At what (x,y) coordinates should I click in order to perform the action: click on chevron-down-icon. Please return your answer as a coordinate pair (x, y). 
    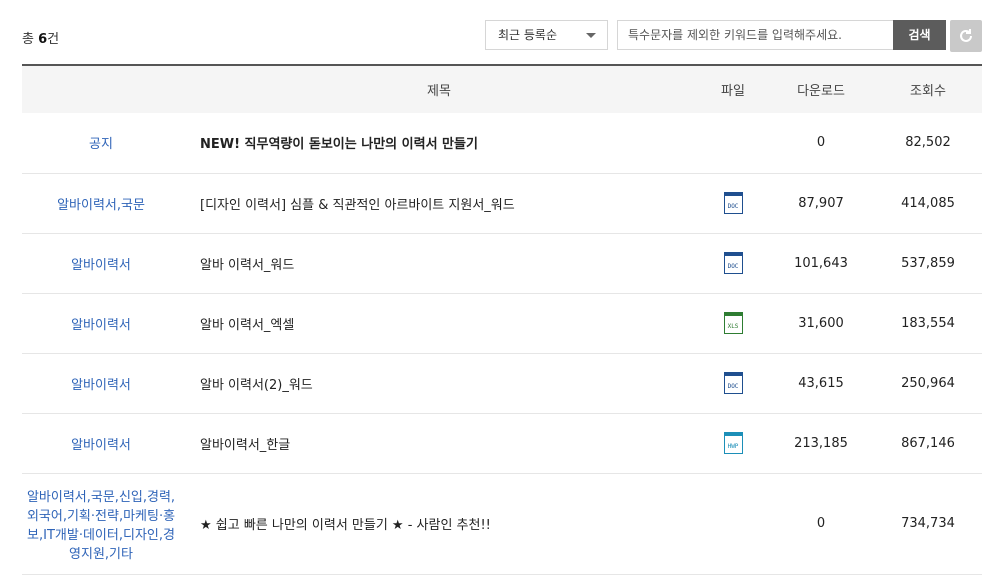
    Looking at the image, I should click on (591, 35).